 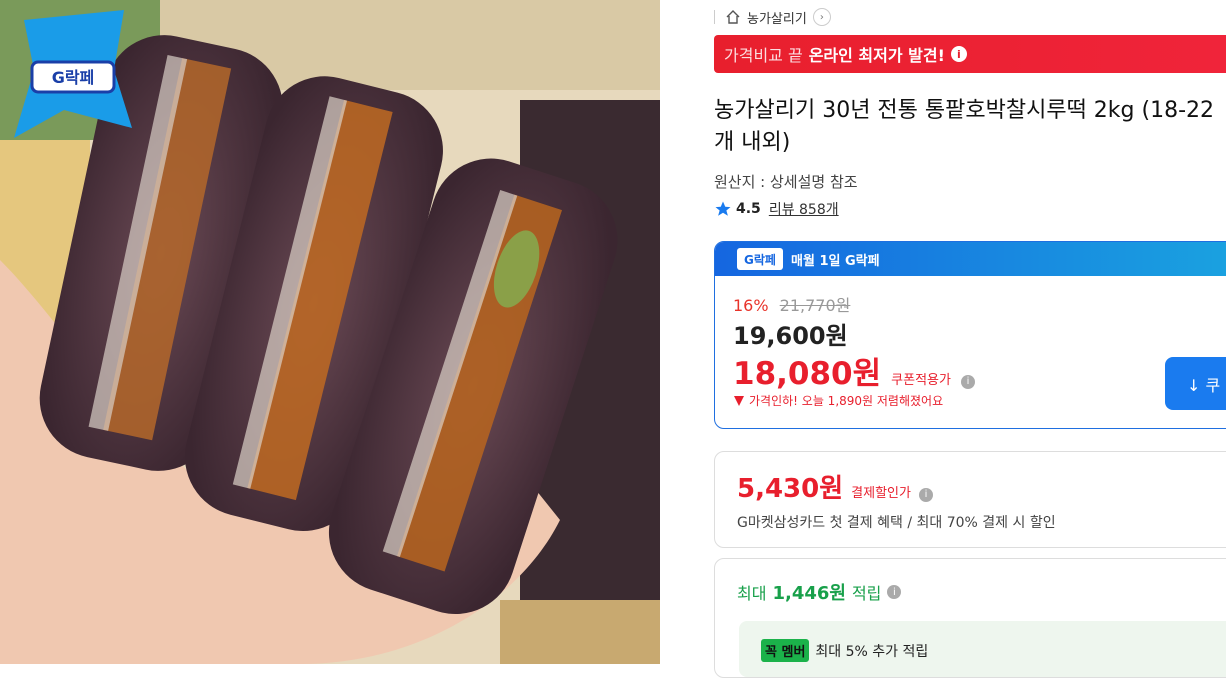 What do you see at coordinates (872, 651) in the screenshot?
I see `member-benefit-text: 최대 5% 추가 적립` at bounding box center [872, 651].